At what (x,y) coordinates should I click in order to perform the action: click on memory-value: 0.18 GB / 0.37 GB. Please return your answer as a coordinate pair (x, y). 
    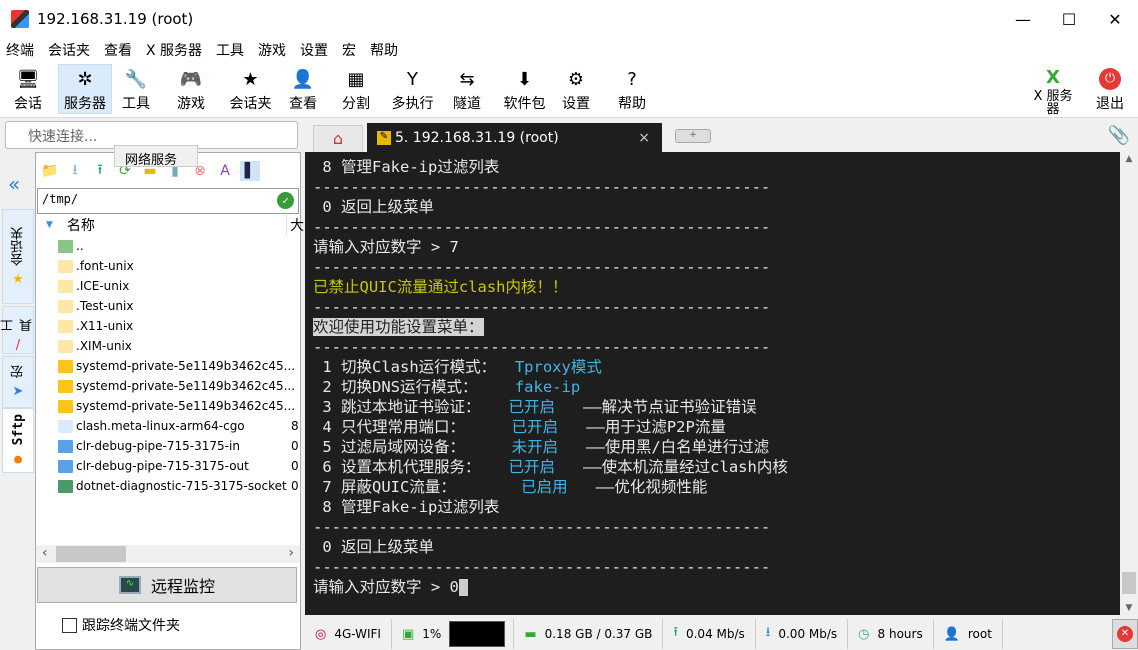
    Looking at the image, I should click on (598, 634).